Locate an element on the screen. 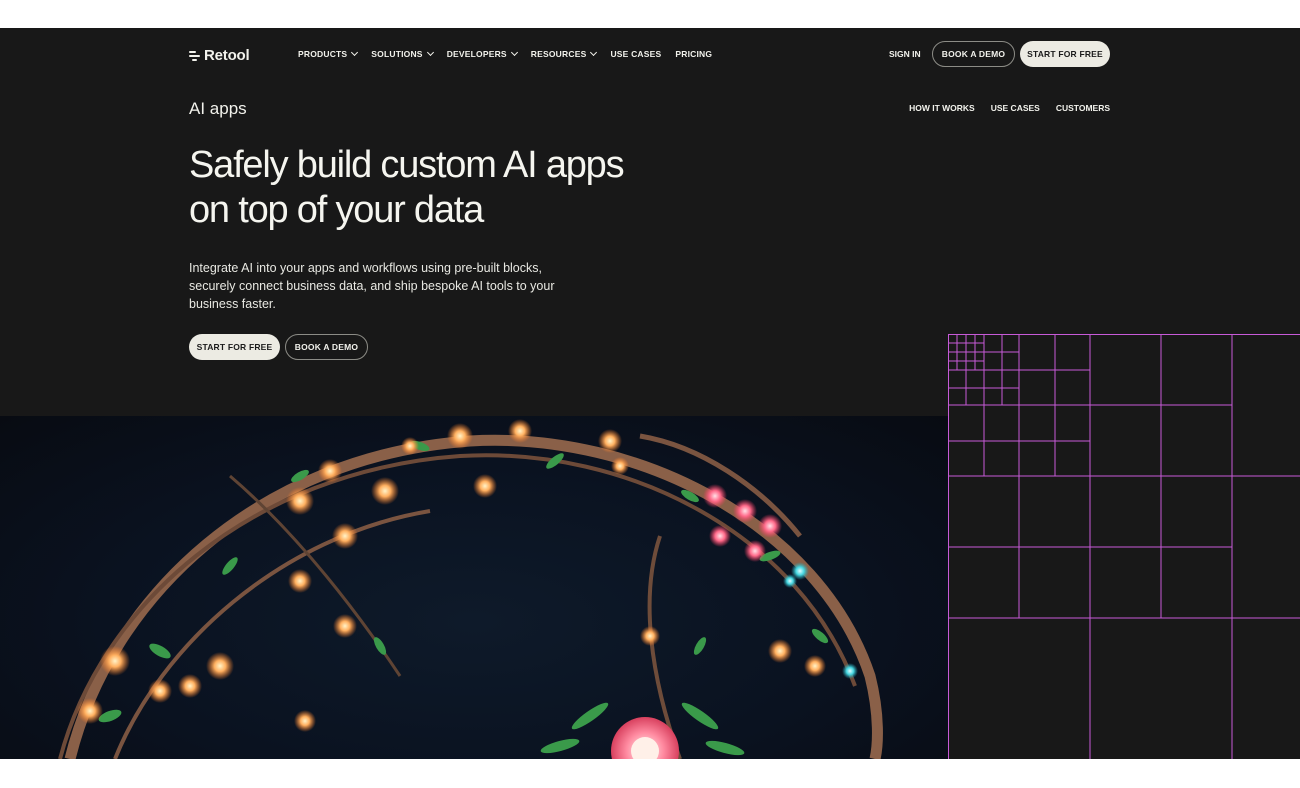 This screenshot has width=1300, height=788. hero-title-line-1: Safely build custom AI apps is located at coordinates (407, 165).